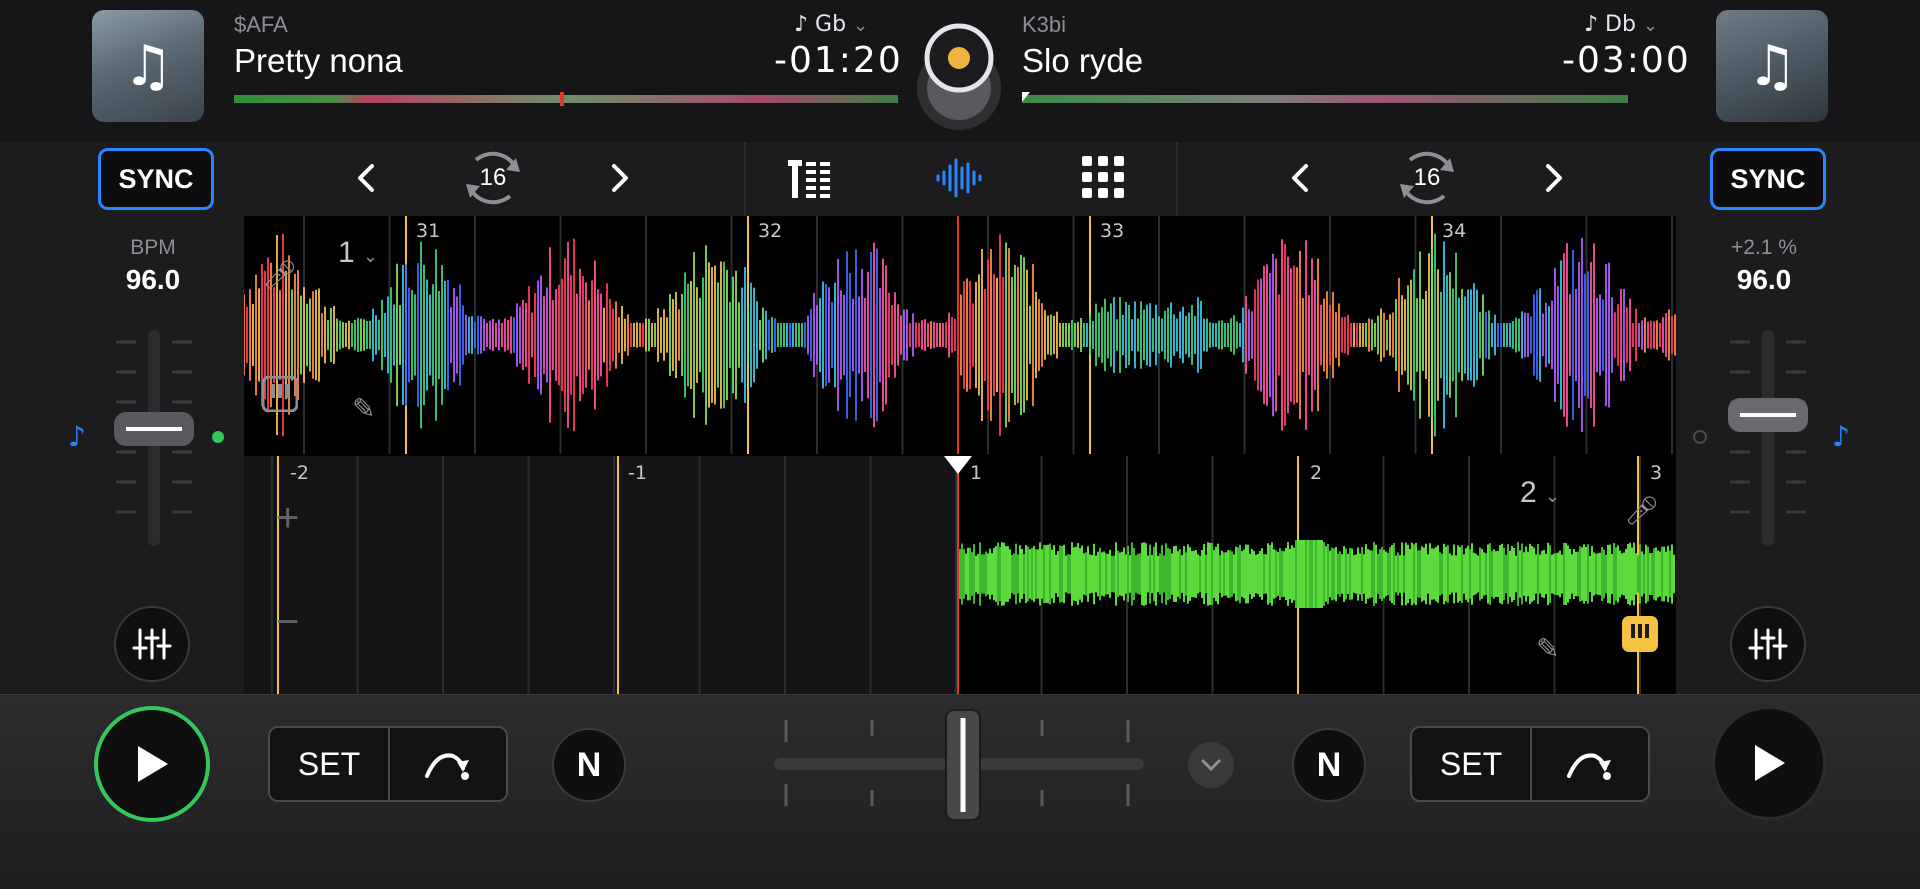 The width and height of the screenshot is (1920, 889). Describe the element at coordinates (156, 179) in the screenshot. I see `deck-a-sync-button: SYNC` at that location.